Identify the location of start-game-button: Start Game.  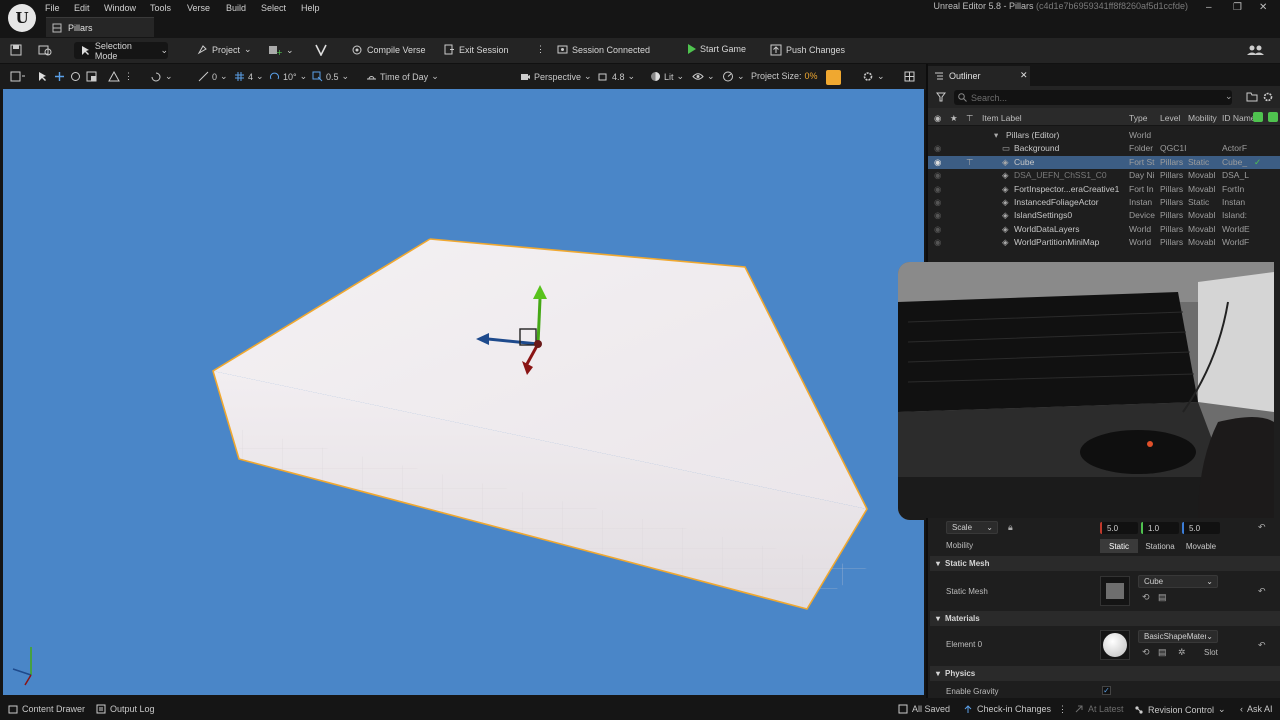
(717, 49).